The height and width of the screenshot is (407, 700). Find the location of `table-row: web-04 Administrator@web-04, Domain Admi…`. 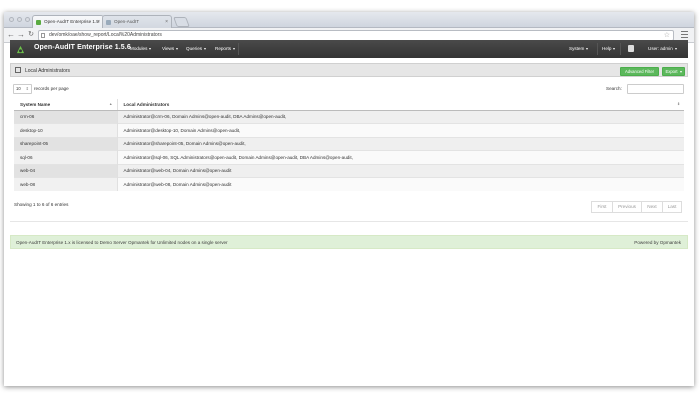

table-row: web-04 Administrator@web-04, Domain Admi… is located at coordinates (349, 170).